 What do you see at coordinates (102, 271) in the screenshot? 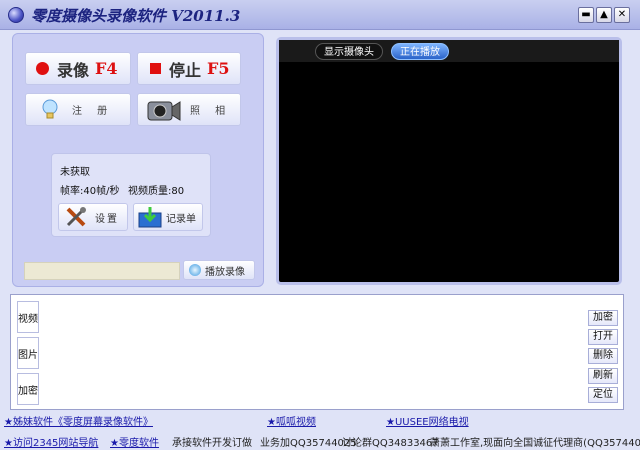
I see `status-strip` at bounding box center [102, 271].